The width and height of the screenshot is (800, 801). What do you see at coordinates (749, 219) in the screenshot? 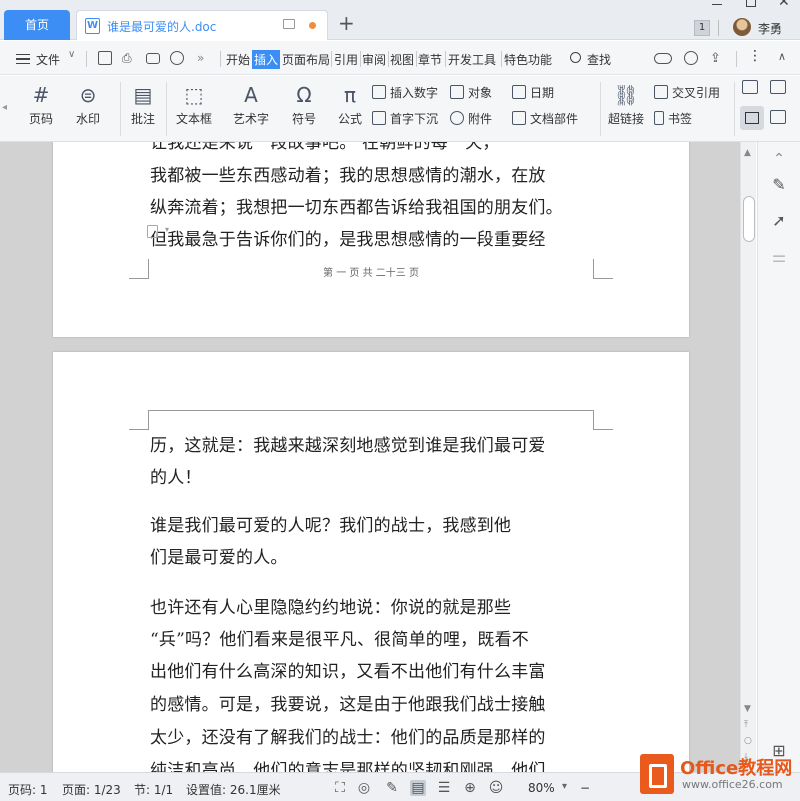
I see `scrollbar-thumb` at bounding box center [749, 219].